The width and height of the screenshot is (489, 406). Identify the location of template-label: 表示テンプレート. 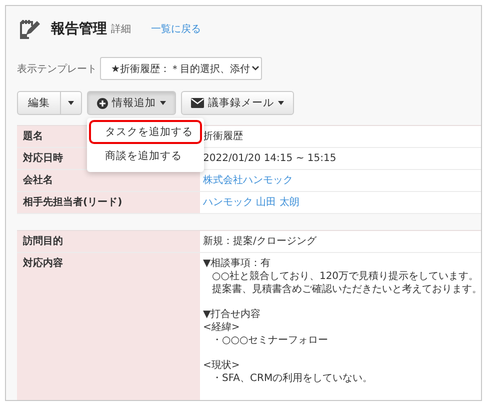
(57, 69).